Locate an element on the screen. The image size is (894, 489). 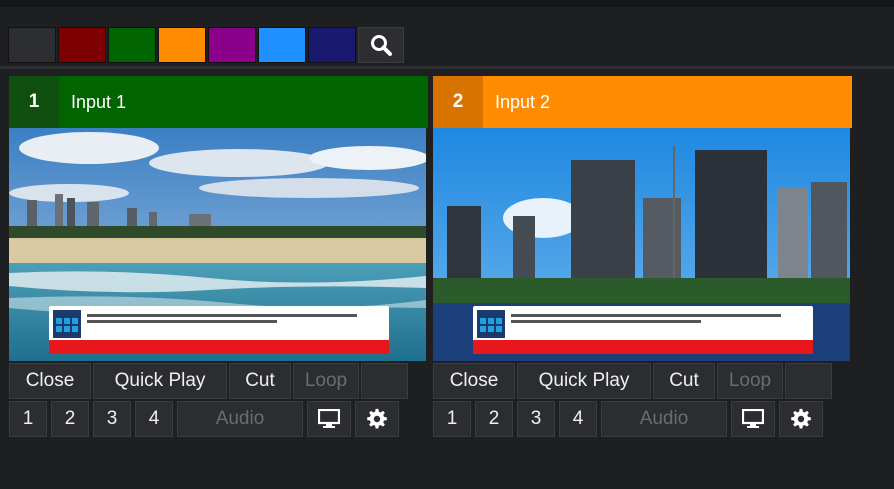
search-button is located at coordinates (381, 45).